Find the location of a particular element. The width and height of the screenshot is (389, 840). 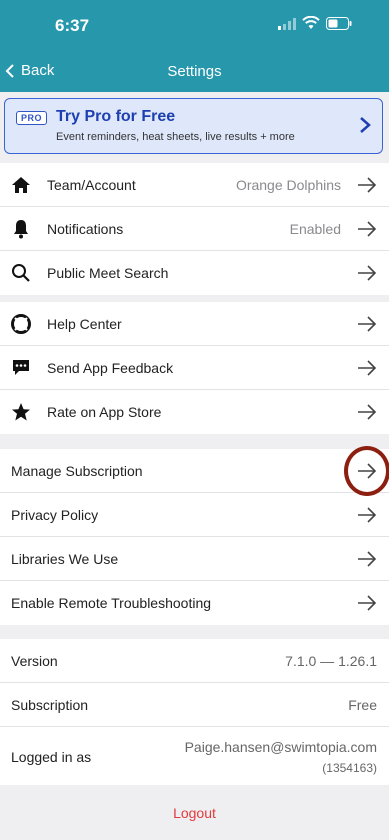

page-title: Settings is located at coordinates (194, 71).